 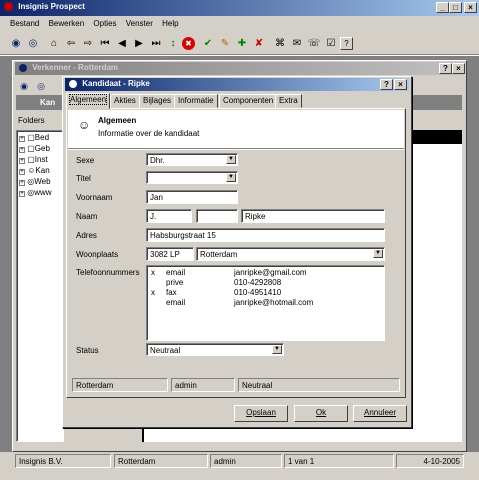 I want to click on explorer-help-button: ?, so click(x=445, y=68).